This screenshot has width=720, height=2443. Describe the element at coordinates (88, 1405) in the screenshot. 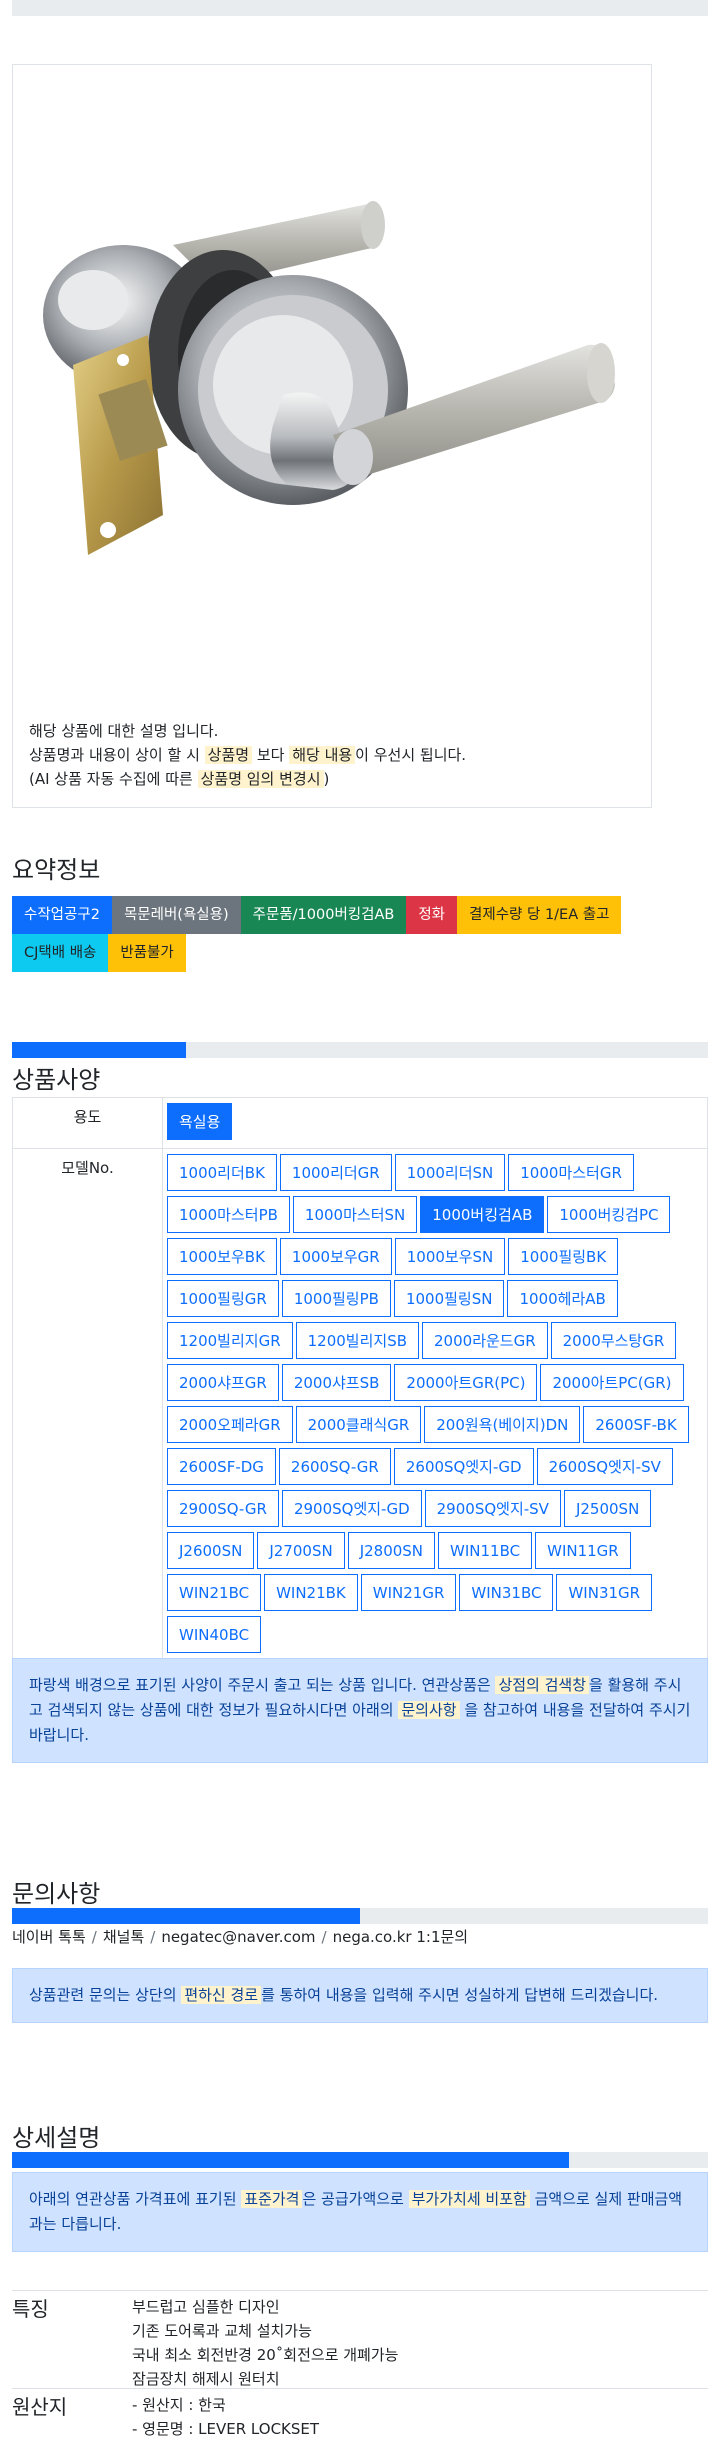

I see `model-label: 모델No.` at that location.